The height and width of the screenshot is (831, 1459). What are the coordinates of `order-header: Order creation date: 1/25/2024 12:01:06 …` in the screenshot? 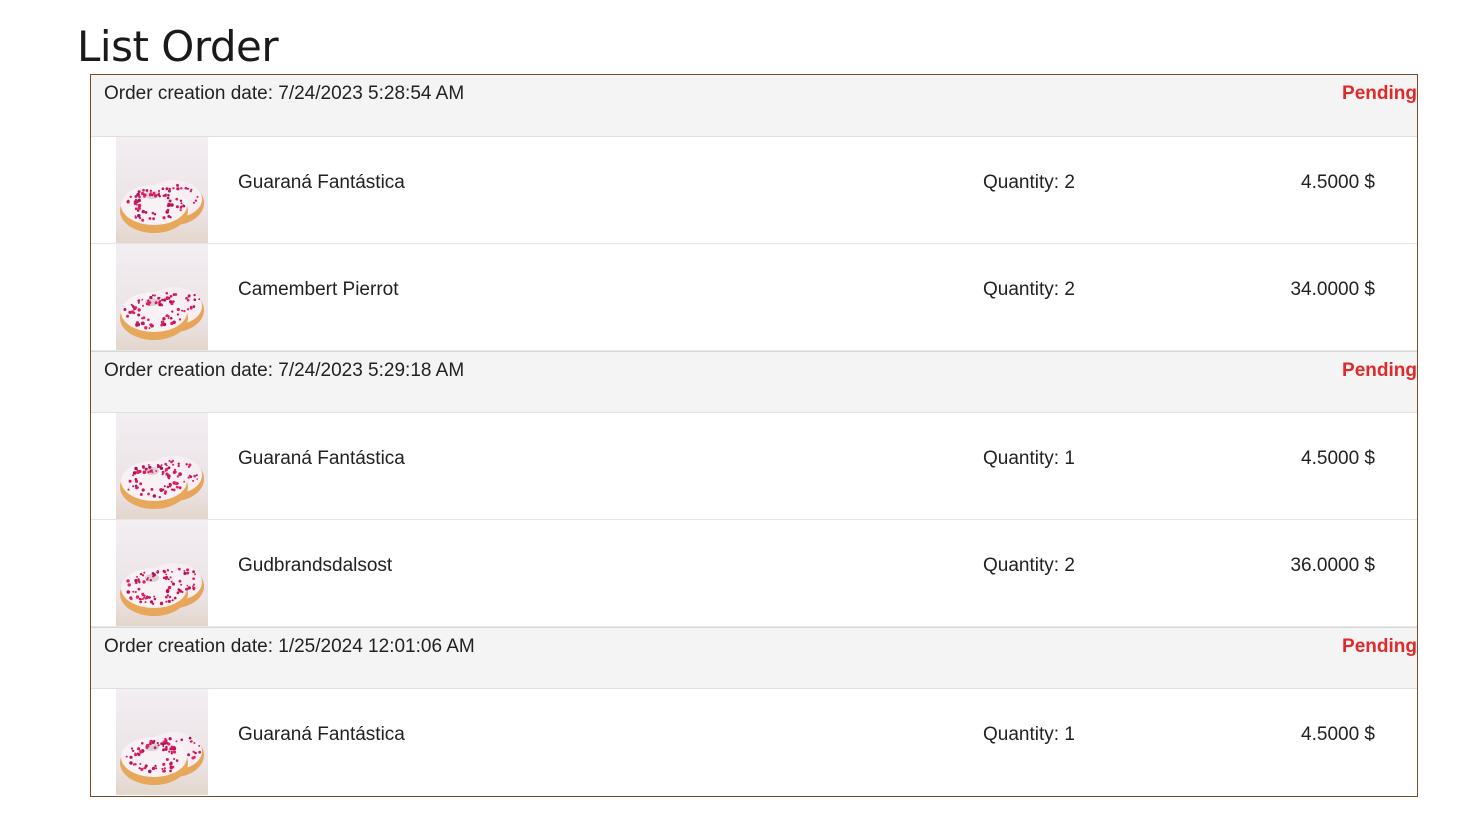 It's located at (754, 658).